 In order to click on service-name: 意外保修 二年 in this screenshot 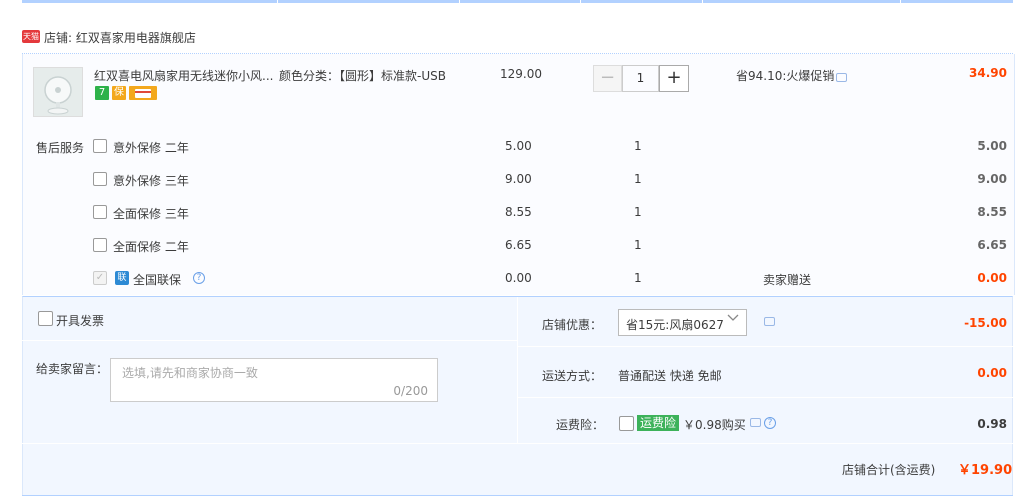, I will do `click(151, 148)`.